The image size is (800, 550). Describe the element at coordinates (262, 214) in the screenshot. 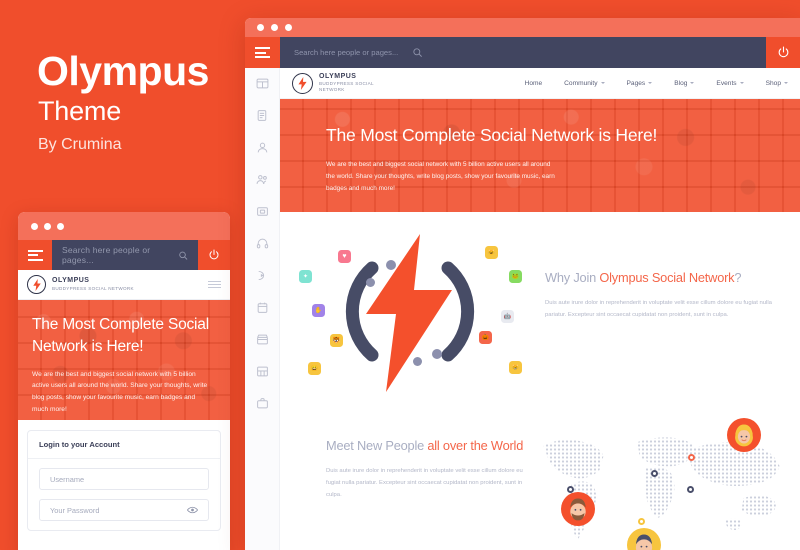

I see `sidebar-item-video-icon` at that location.